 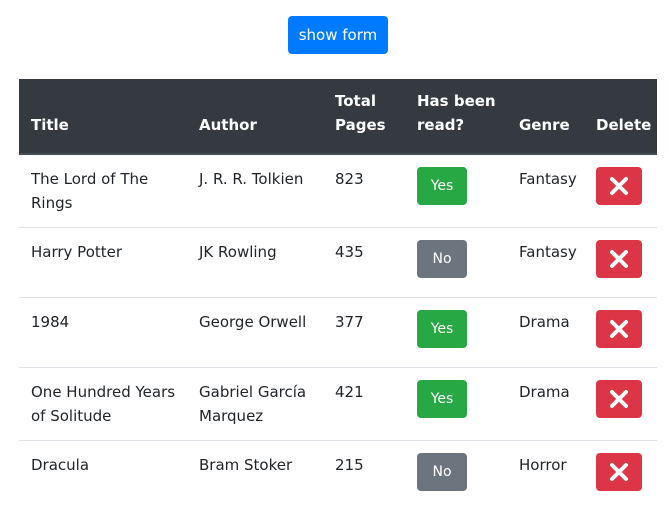 I want to click on book-author-cell: George Orwell, so click(x=255, y=333).